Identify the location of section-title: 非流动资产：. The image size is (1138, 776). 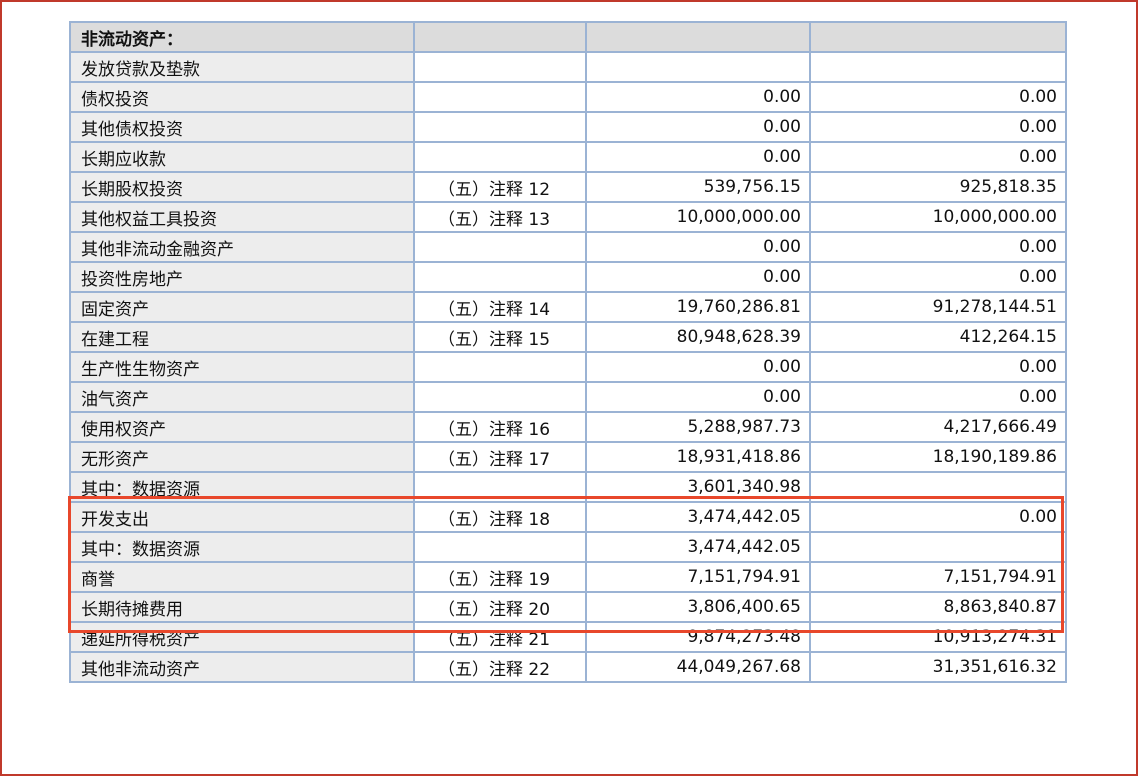
(242, 37).